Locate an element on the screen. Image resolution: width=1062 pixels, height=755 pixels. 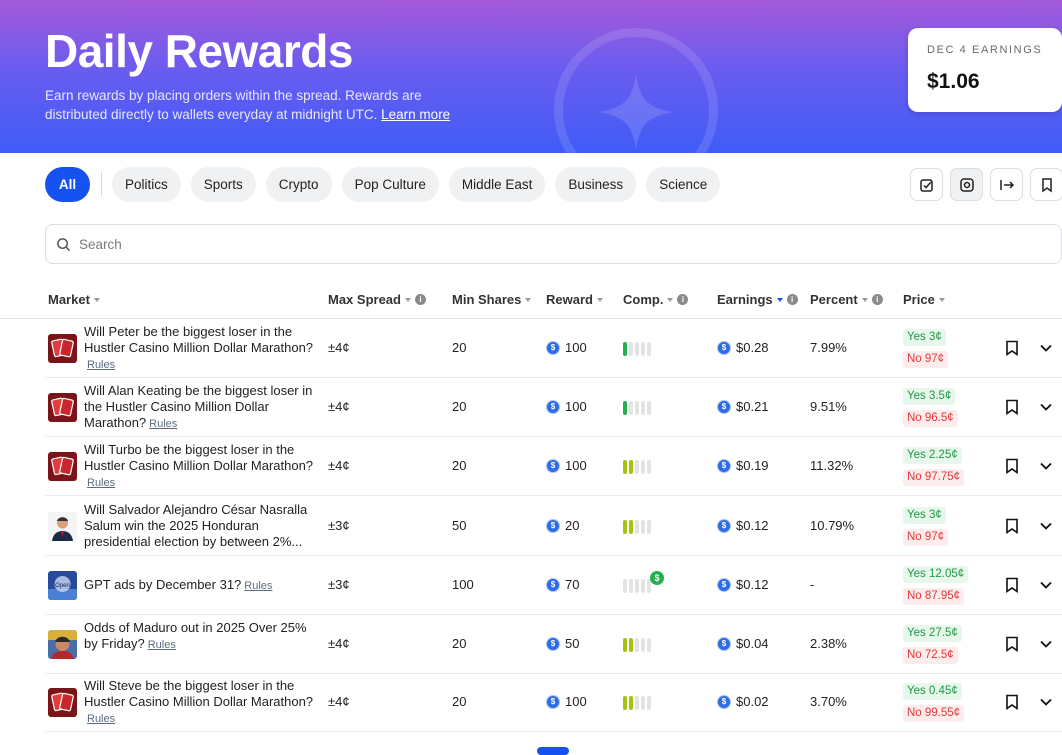
buy-no-button: No 87.95¢ is located at coordinates (934, 596).